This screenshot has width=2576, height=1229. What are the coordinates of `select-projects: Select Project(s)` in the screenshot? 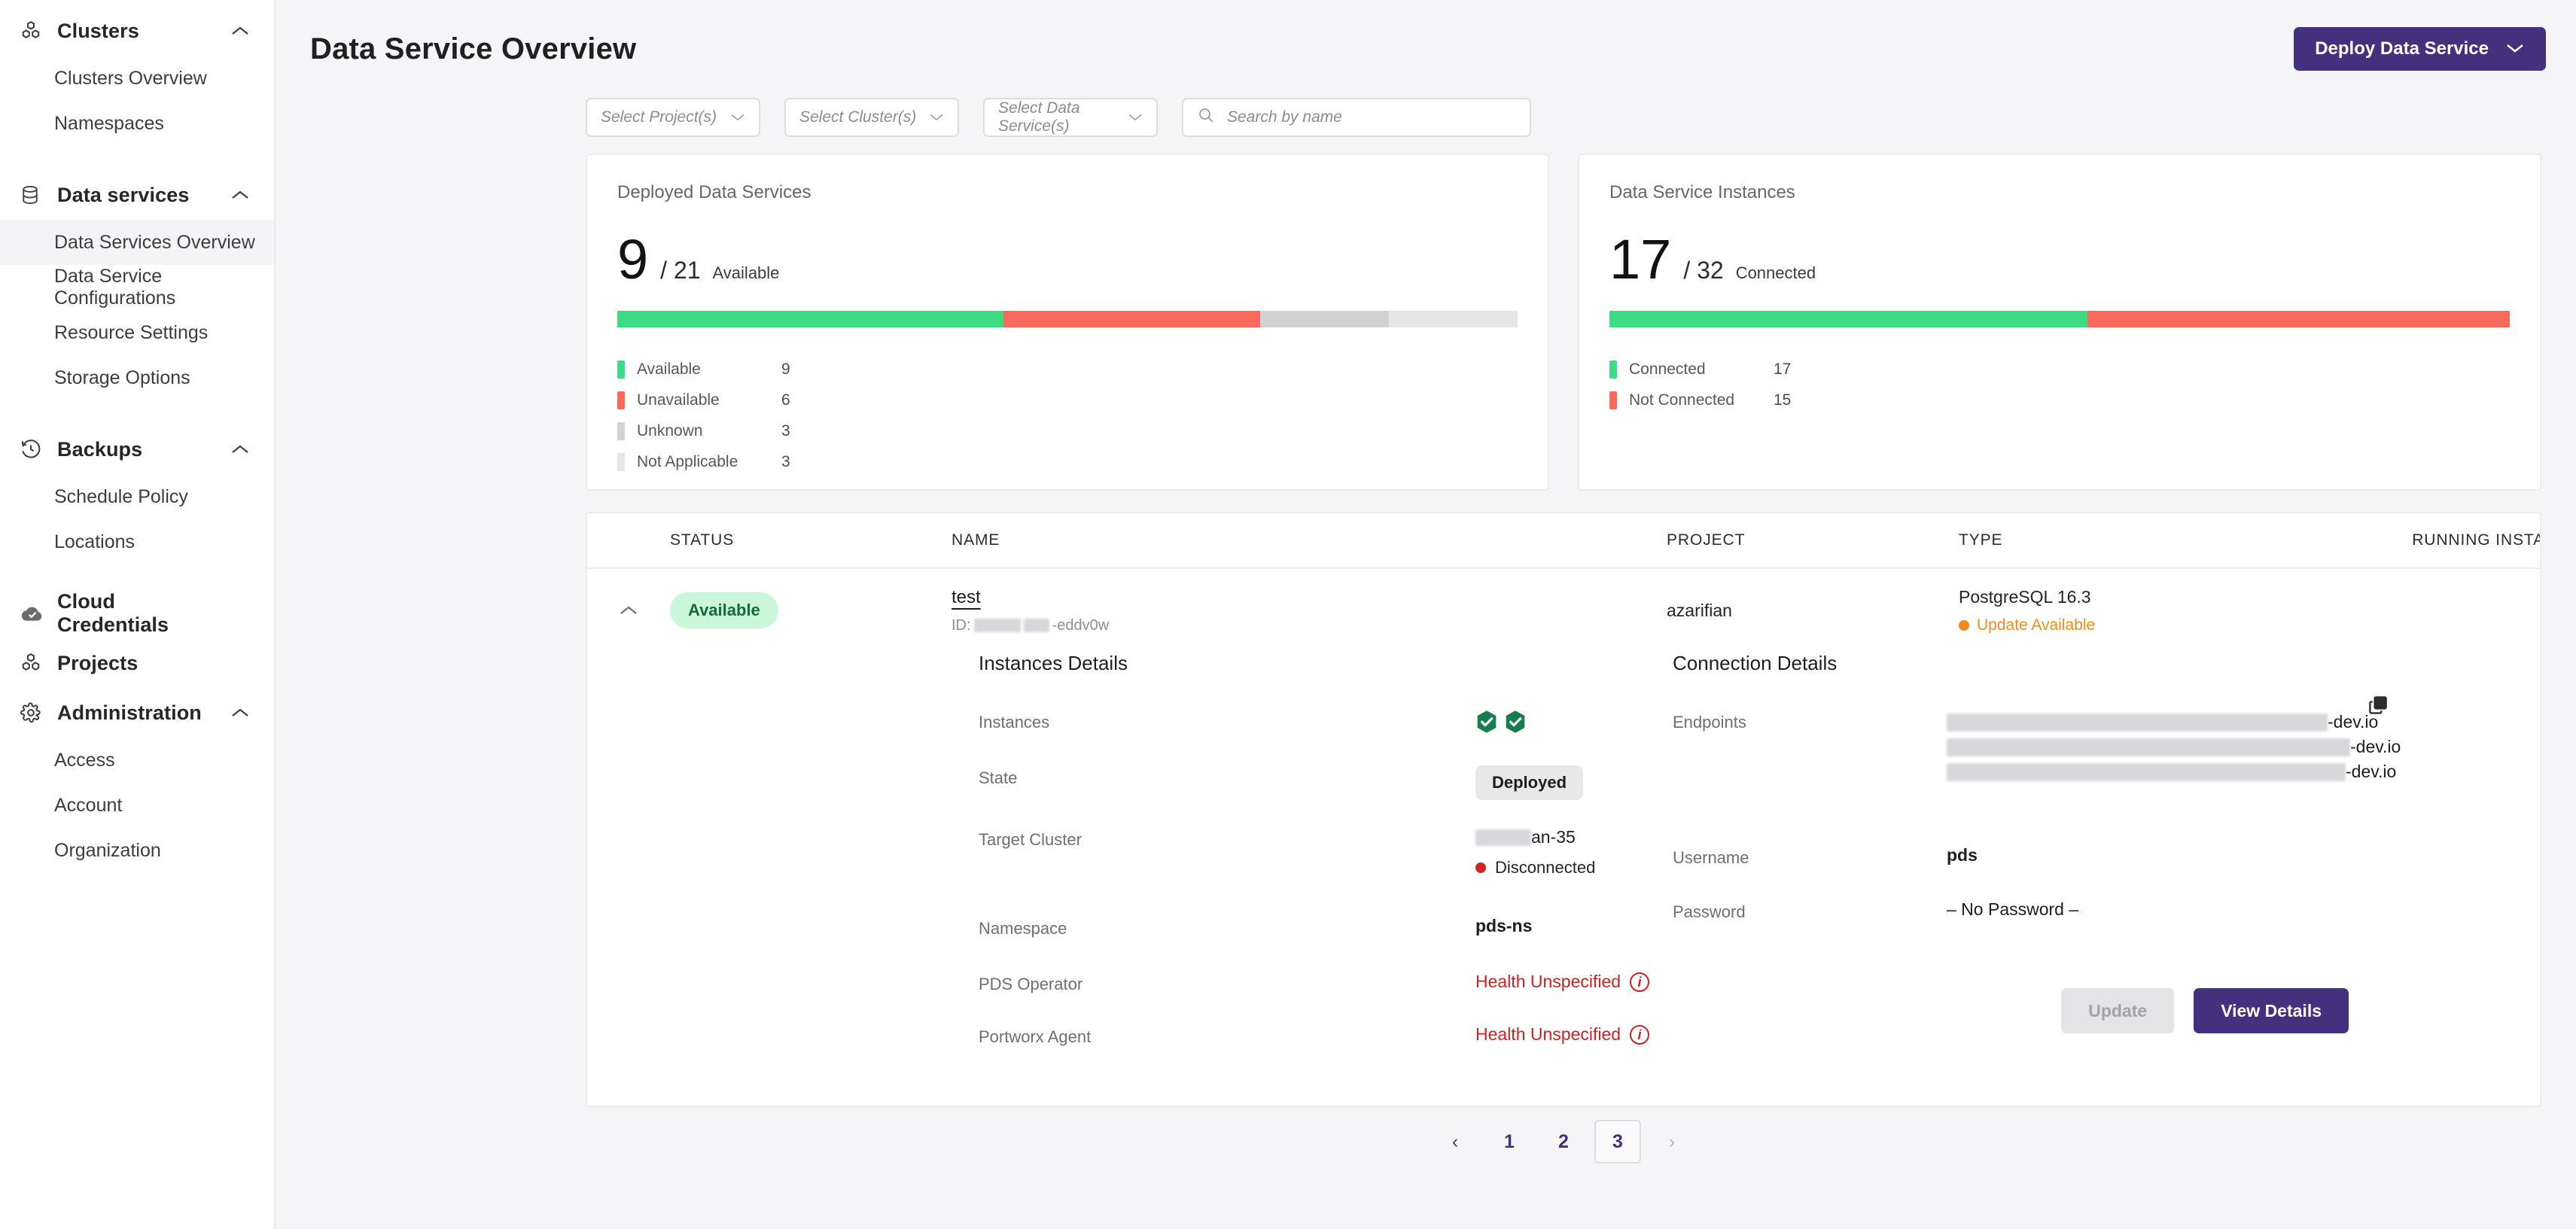 It's located at (673, 117).